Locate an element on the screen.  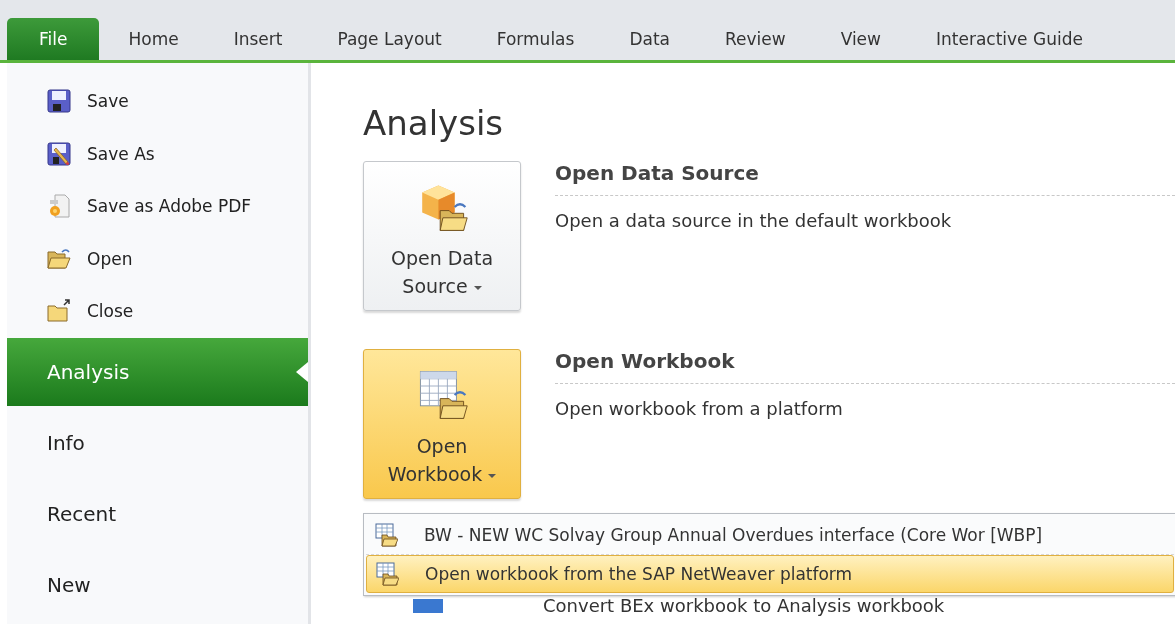
ribbon-tab: Interactive Guide is located at coordinates (1009, 39).